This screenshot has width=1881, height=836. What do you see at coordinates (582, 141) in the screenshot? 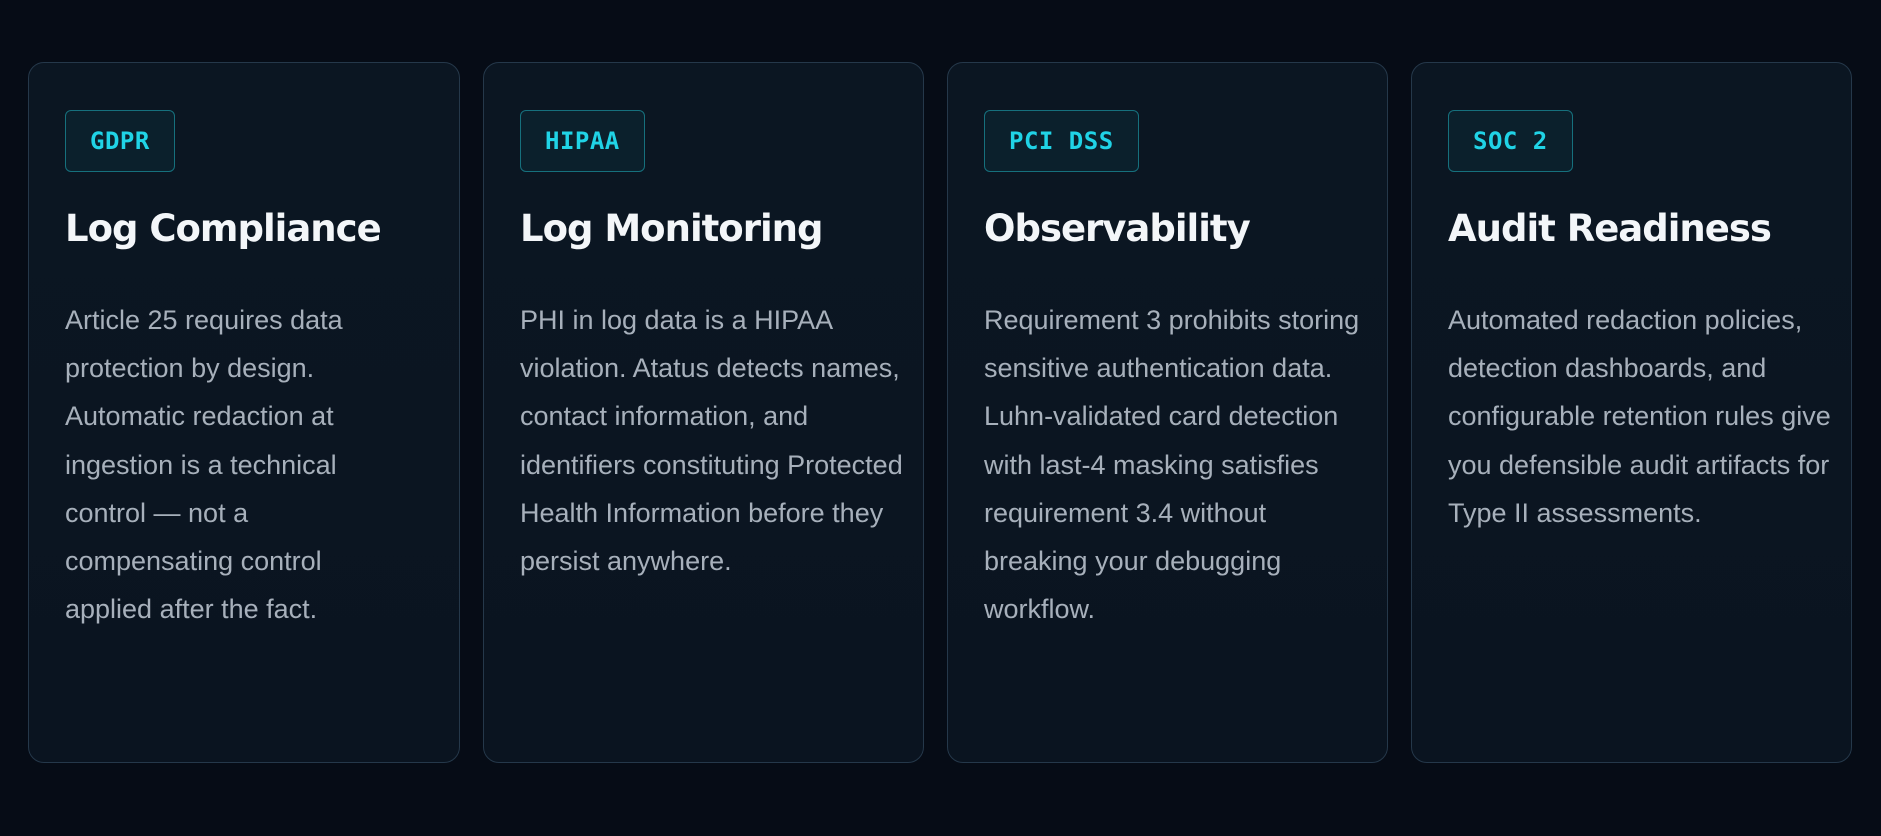
I see `compliance-badge-hipaa: HIPAA` at bounding box center [582, 141].